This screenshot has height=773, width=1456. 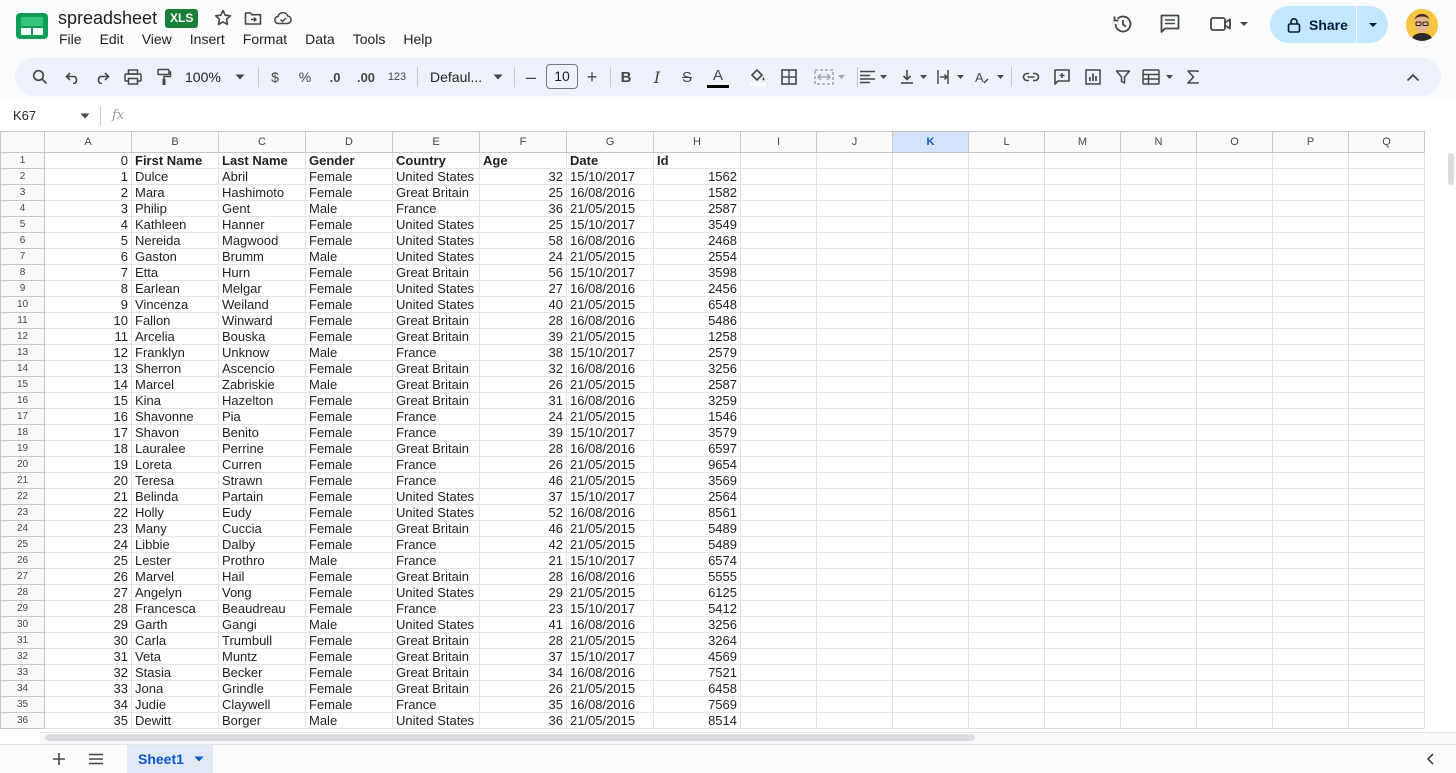 What do you see at coordinates (930, 592) in the screenshot?
I see `cell-k28` at bounding box center [930, 592].